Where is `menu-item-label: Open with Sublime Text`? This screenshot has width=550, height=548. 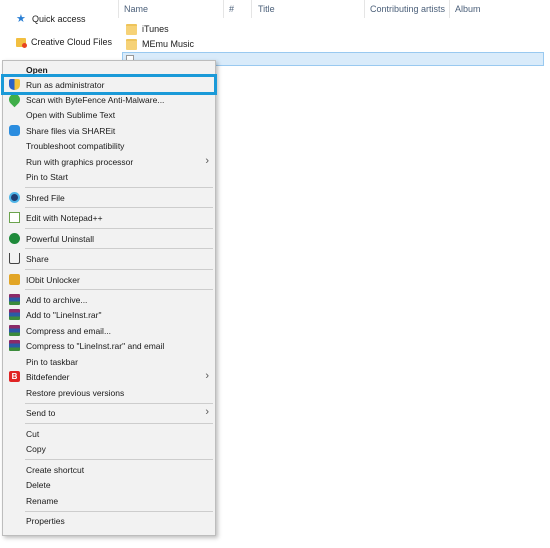
menu-item-label: Open with Sublime Text is located at coordinates (71, 114).